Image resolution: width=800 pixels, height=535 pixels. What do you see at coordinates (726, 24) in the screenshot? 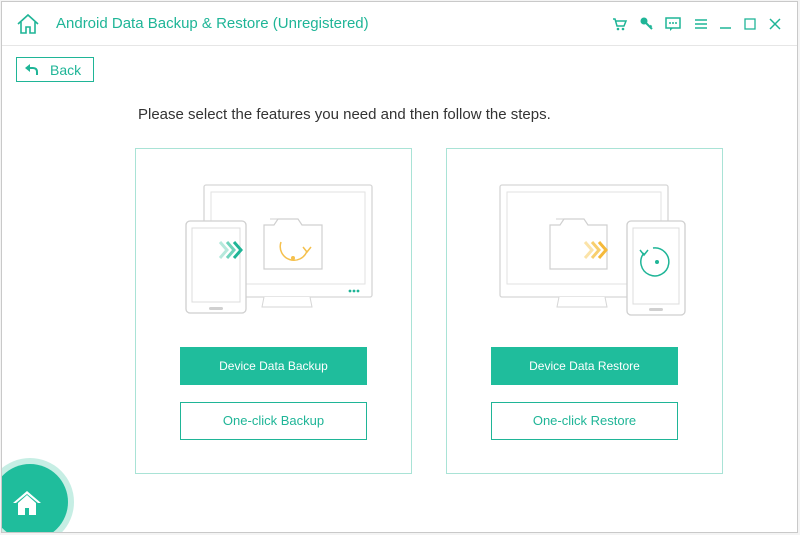
I see `minimize-icon` at bounding box center [726, 24].